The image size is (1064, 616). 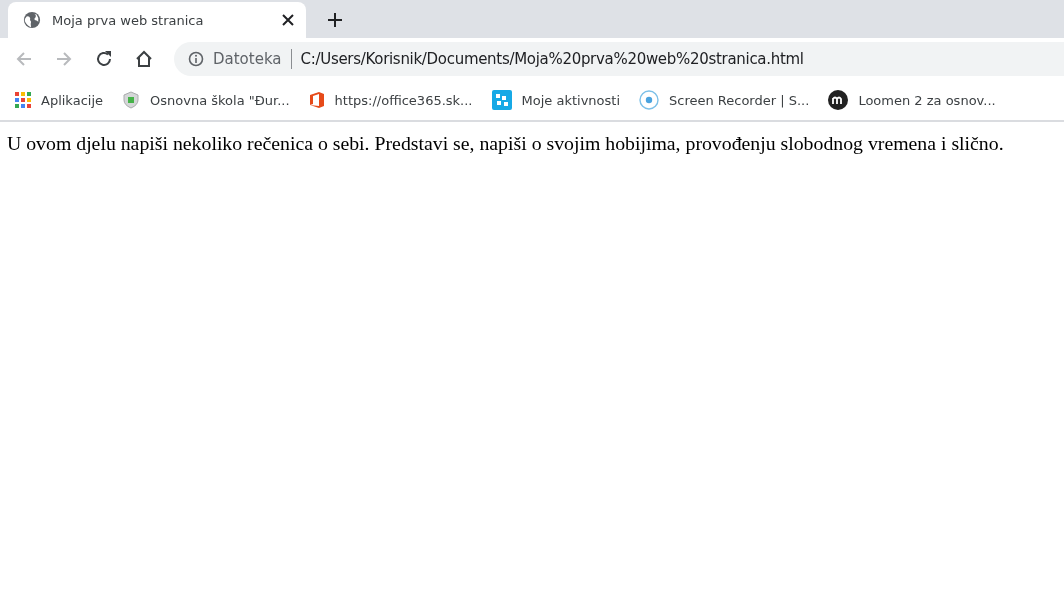 I want to click on bookmark-label: Aplikacije, so click(x=72, y=100).